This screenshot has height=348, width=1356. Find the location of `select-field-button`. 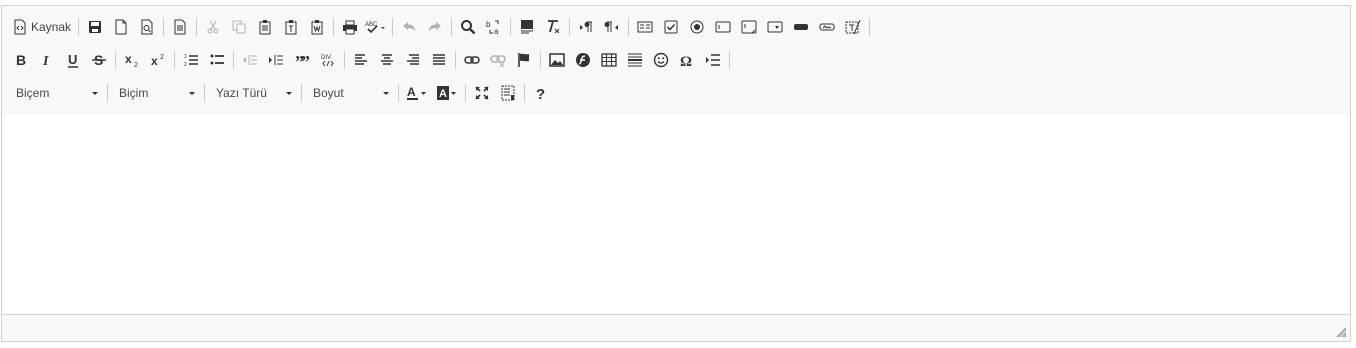

select-field-button is located at coordinates (775, 27).